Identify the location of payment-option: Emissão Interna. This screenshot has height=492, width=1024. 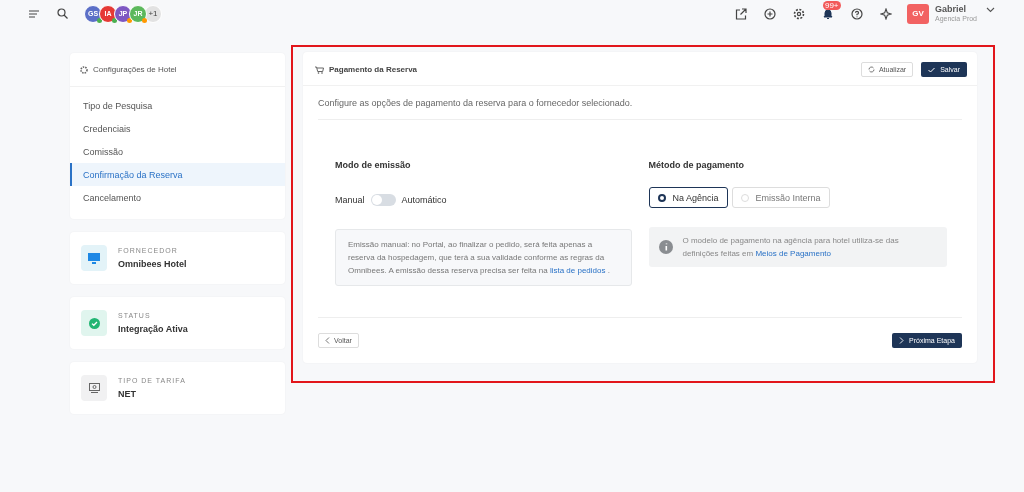
(780, 197).